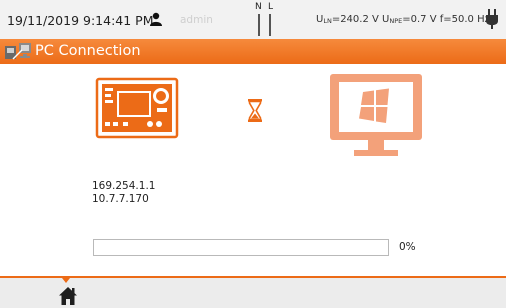 This screenshot has height=308, width=506. What do you see at coordinates (270, 25) in the screenshot?
I see `l-line` at bounding box center [270, 25].